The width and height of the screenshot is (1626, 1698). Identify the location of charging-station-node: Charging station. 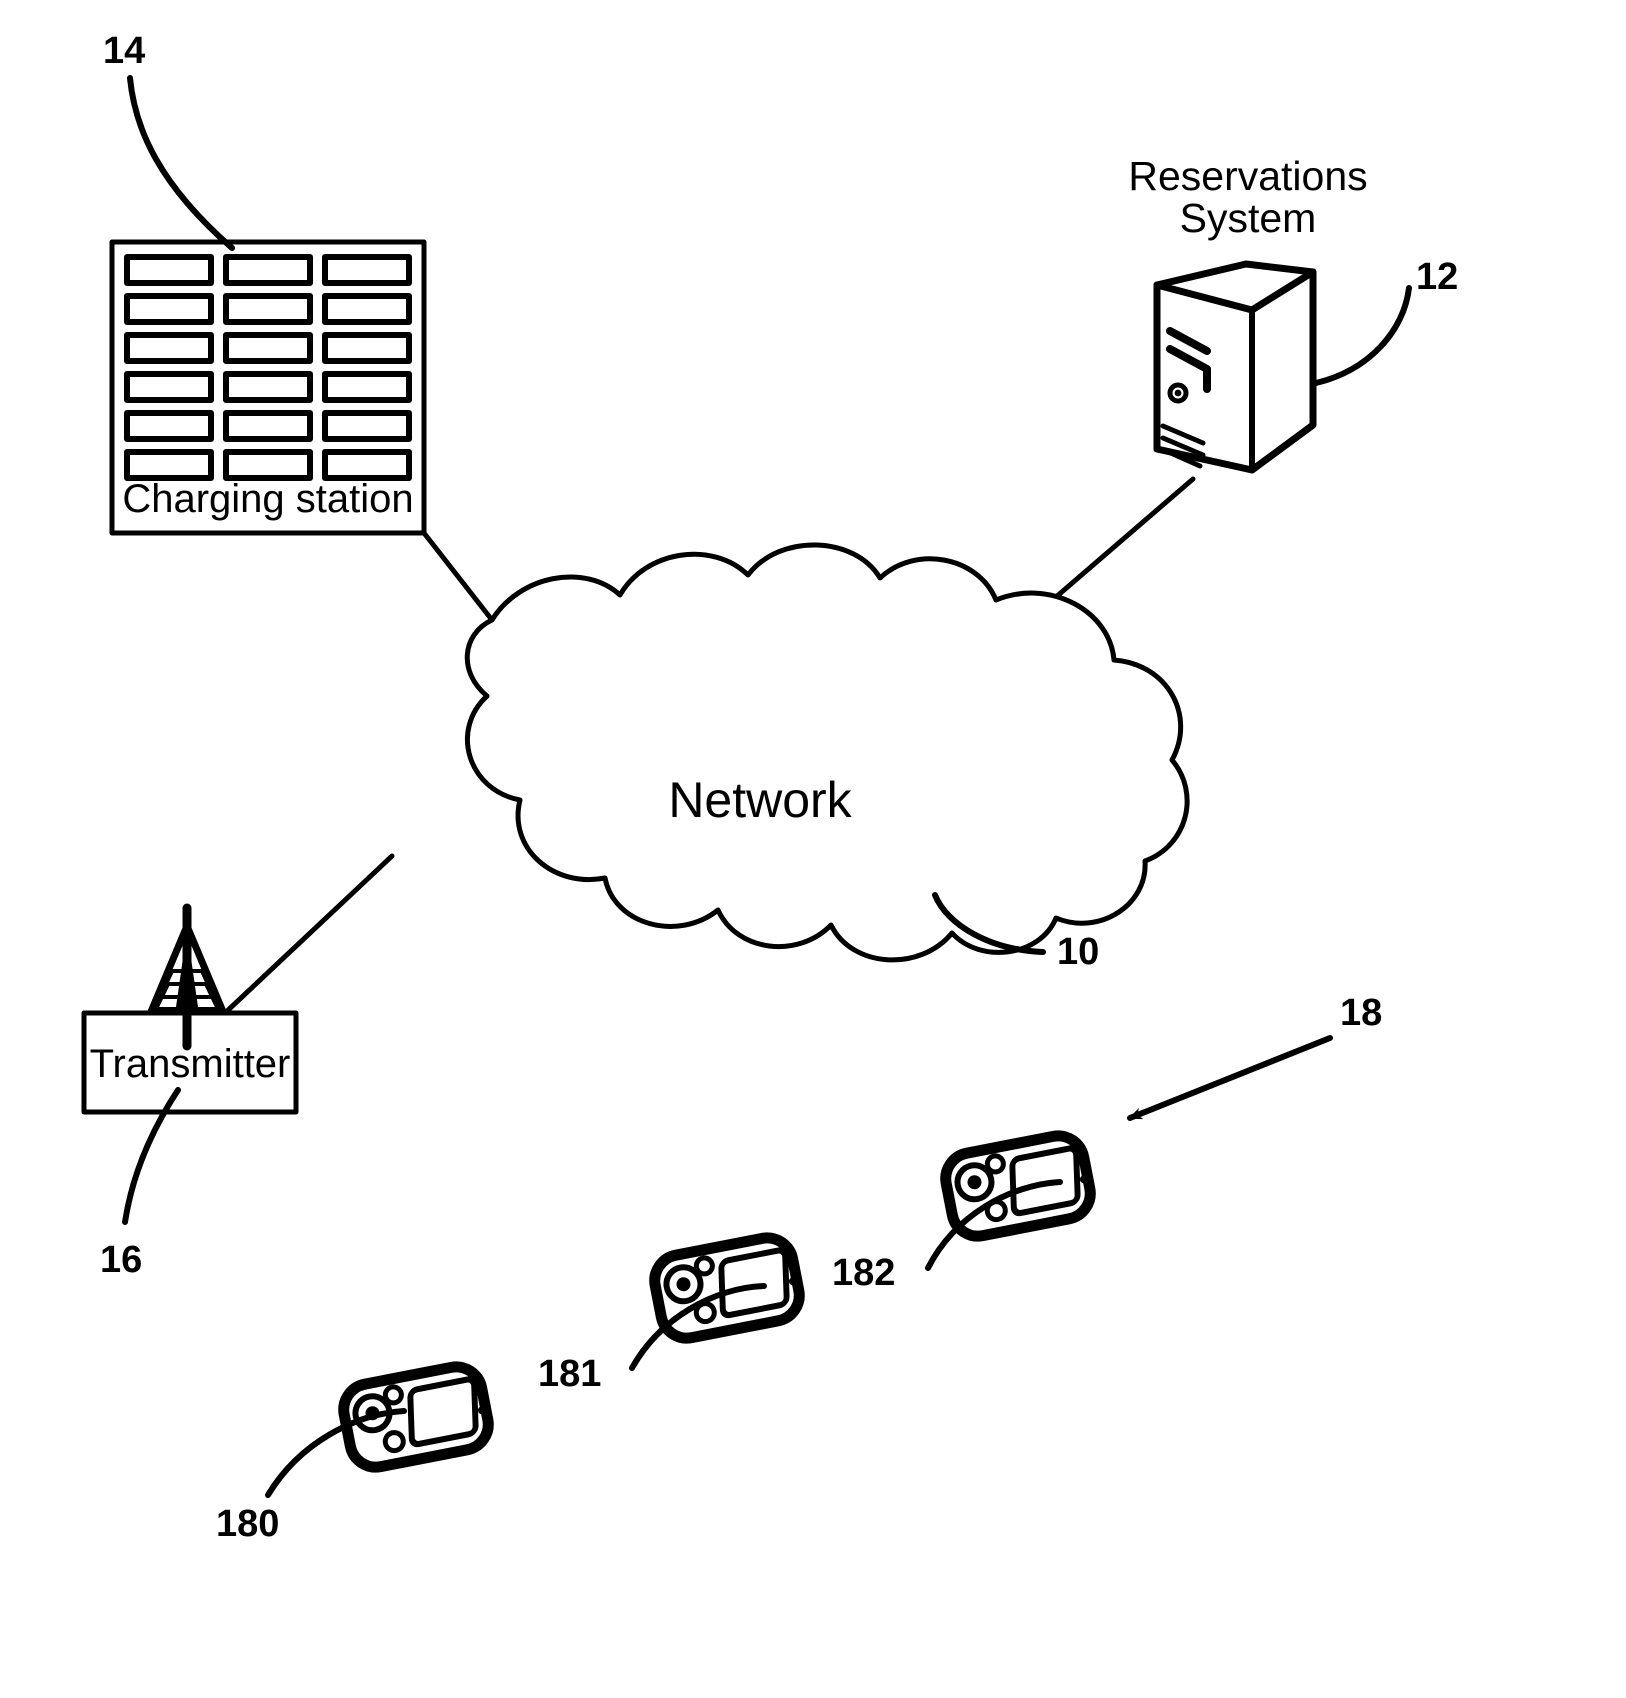
(268, 387).